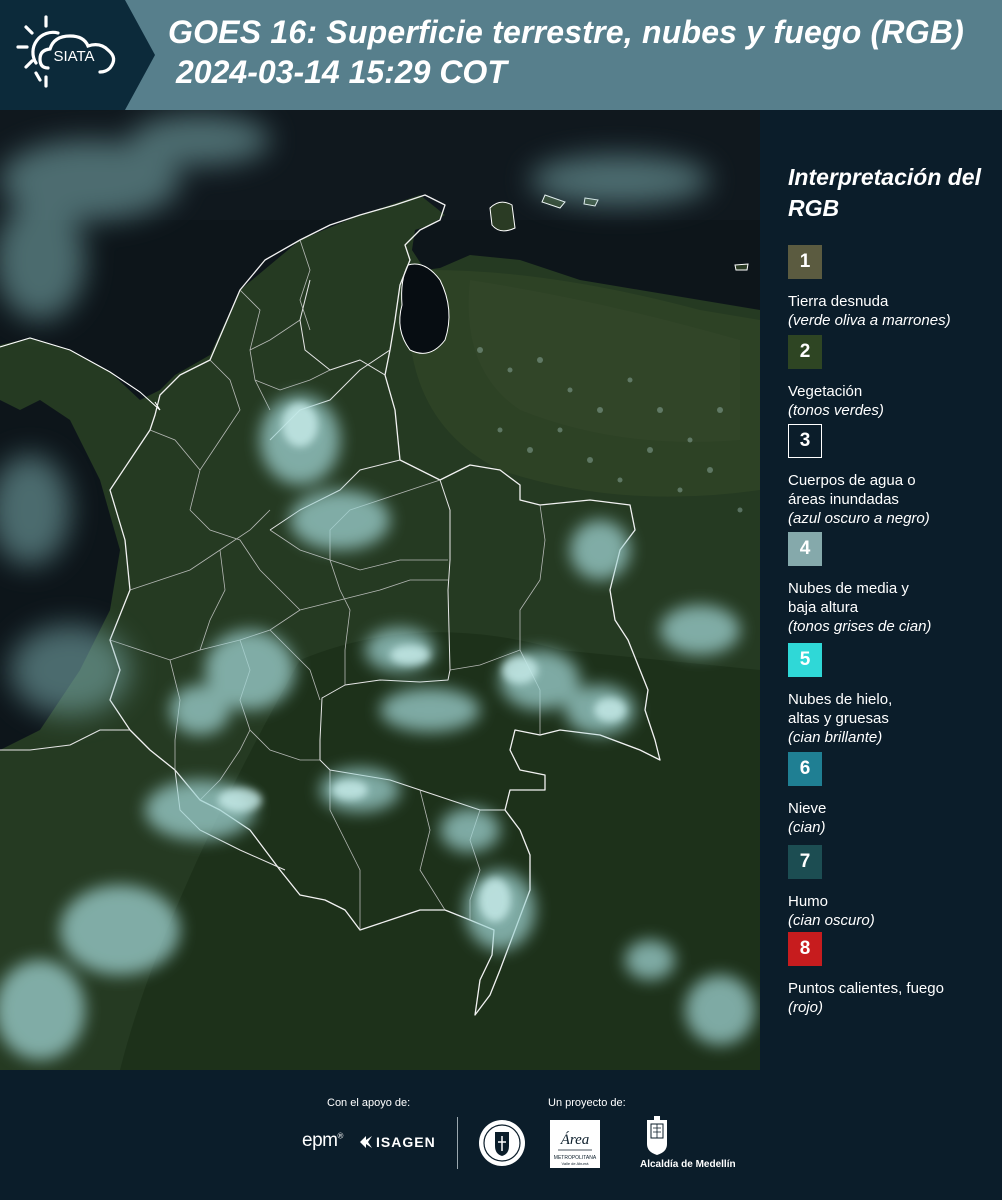 The width and height of the screenshot is (1002, 1200). What do you see at coordinates (866, 988) in the screenshot?
I see `legend-label: Puntos calientes, fuego` at bounding box center [866, 988].